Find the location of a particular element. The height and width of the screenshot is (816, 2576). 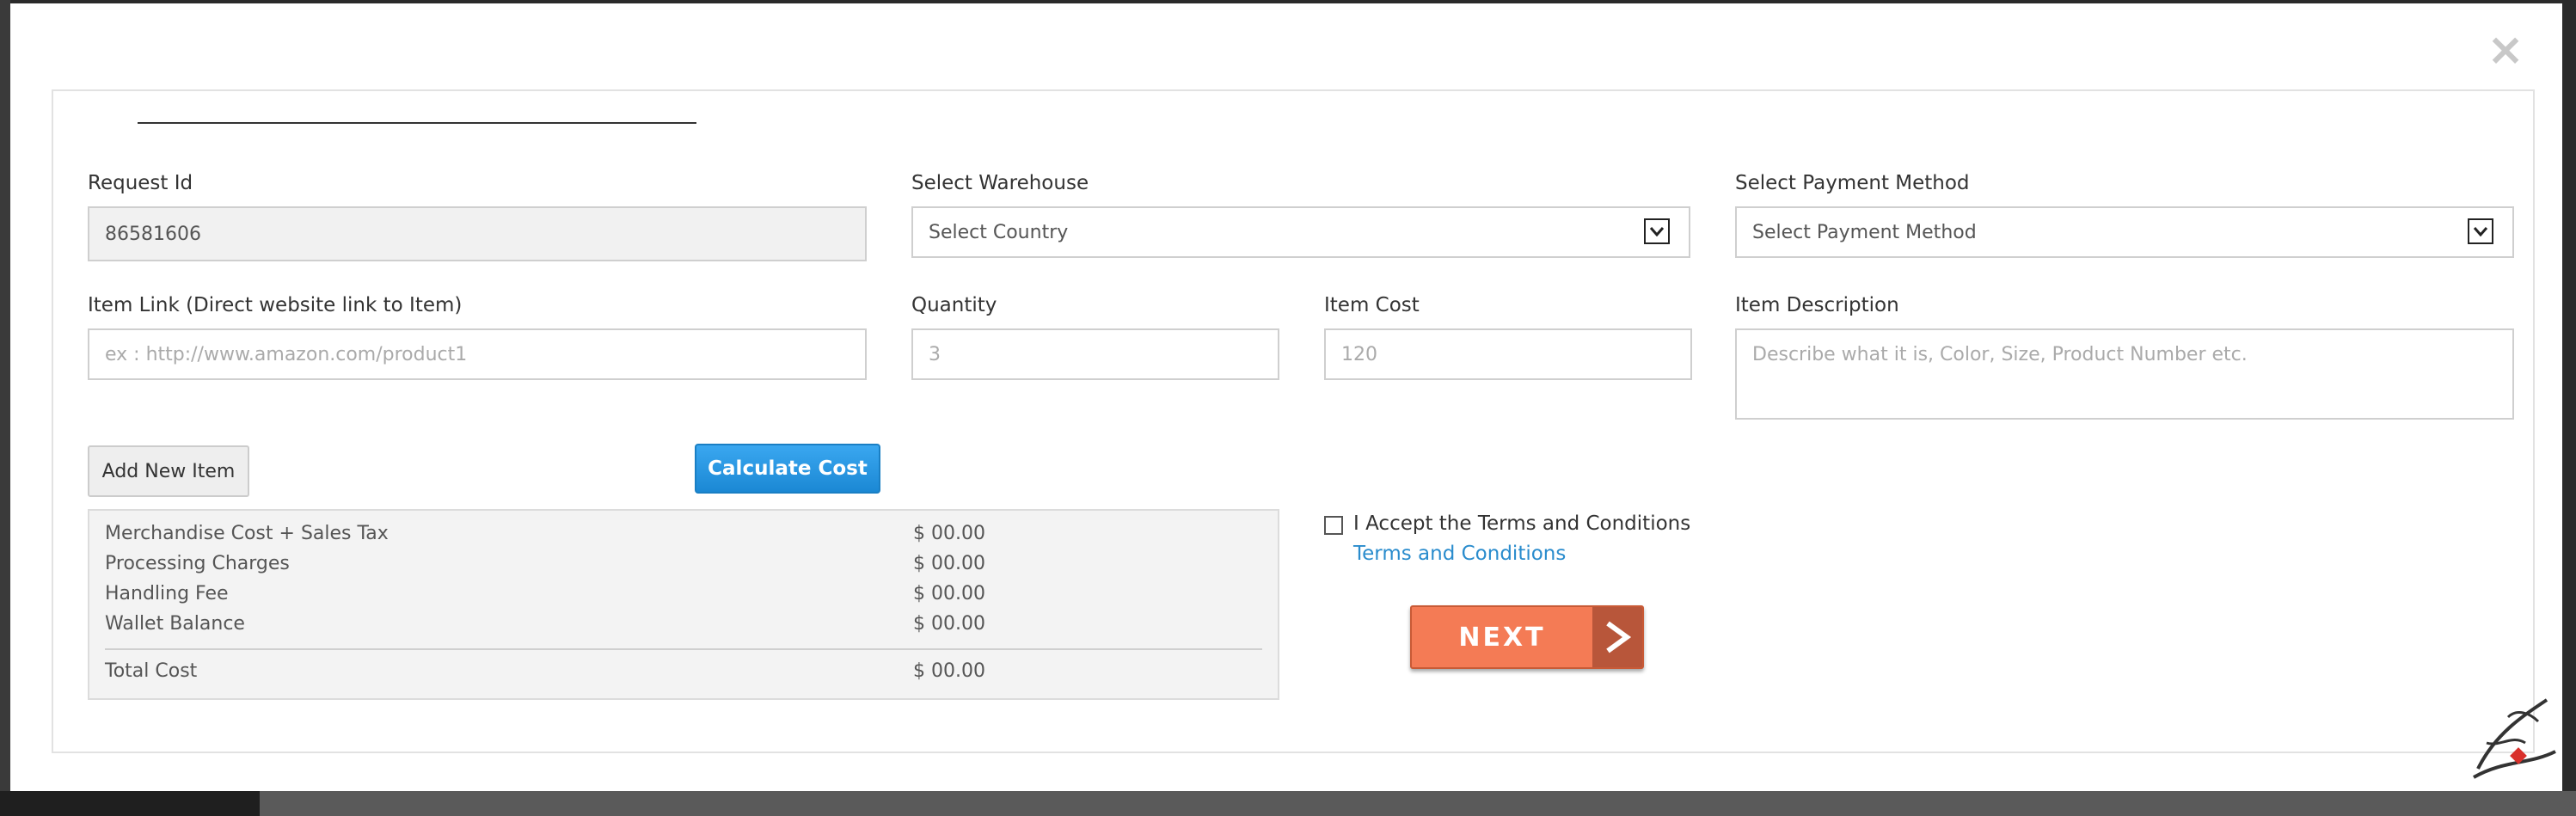

request-id-field: 86581606 is located at coordinates (477, 234).